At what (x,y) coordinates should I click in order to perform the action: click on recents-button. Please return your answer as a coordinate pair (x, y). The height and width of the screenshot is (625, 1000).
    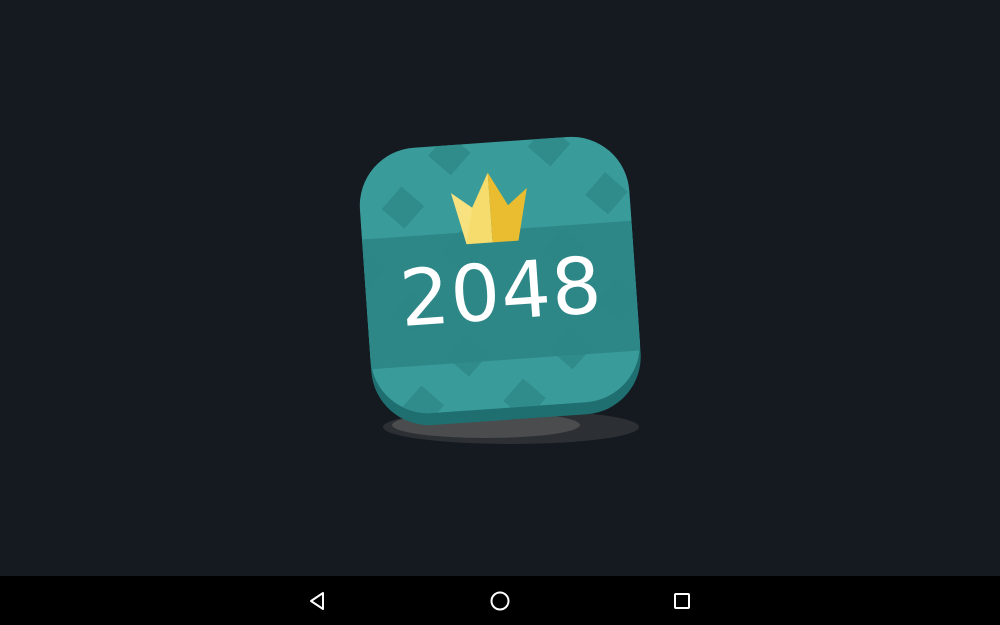
    Looking at the image, I should click on (682, 601).